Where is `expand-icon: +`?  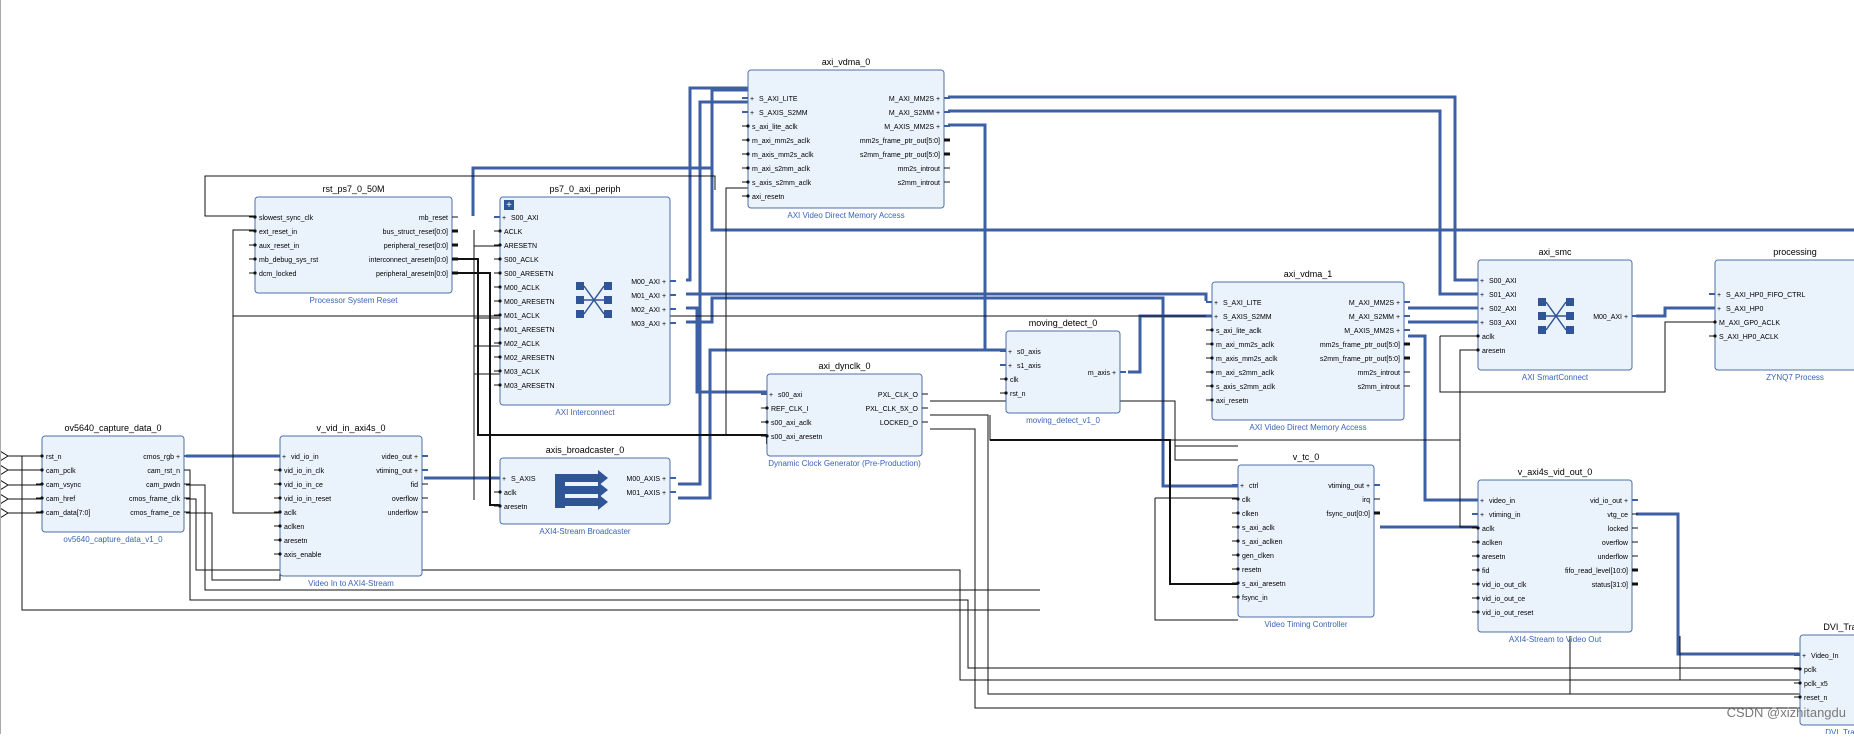 expand-icon: + is located at coordinates (509, 205).